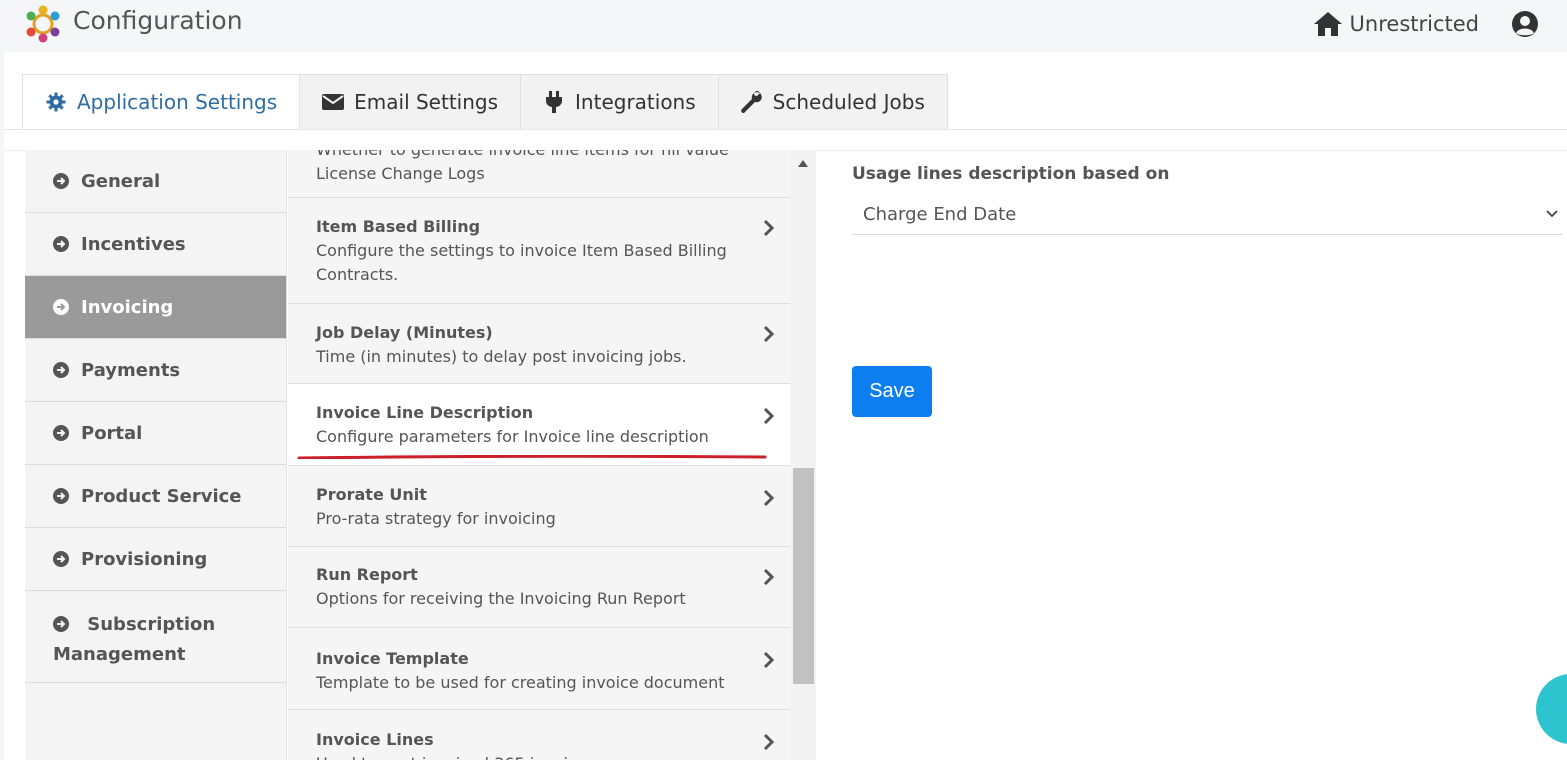 This screenshot has width=1567, height=760. I want to click on sidebar-item-label: General, so click(121, 181).